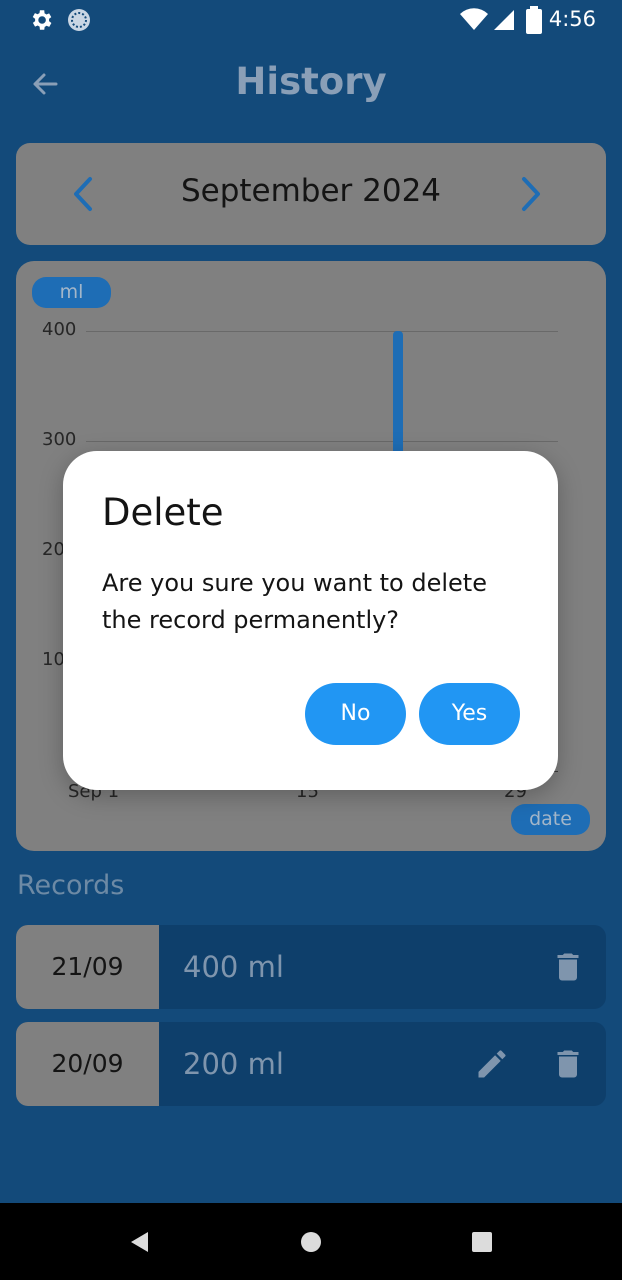 This screenshot has height=1280, width=622. What do you see at coordinates (469, 714) in the screenshot?
I see `yes-button: Yes` at bounding box center [469, 714].